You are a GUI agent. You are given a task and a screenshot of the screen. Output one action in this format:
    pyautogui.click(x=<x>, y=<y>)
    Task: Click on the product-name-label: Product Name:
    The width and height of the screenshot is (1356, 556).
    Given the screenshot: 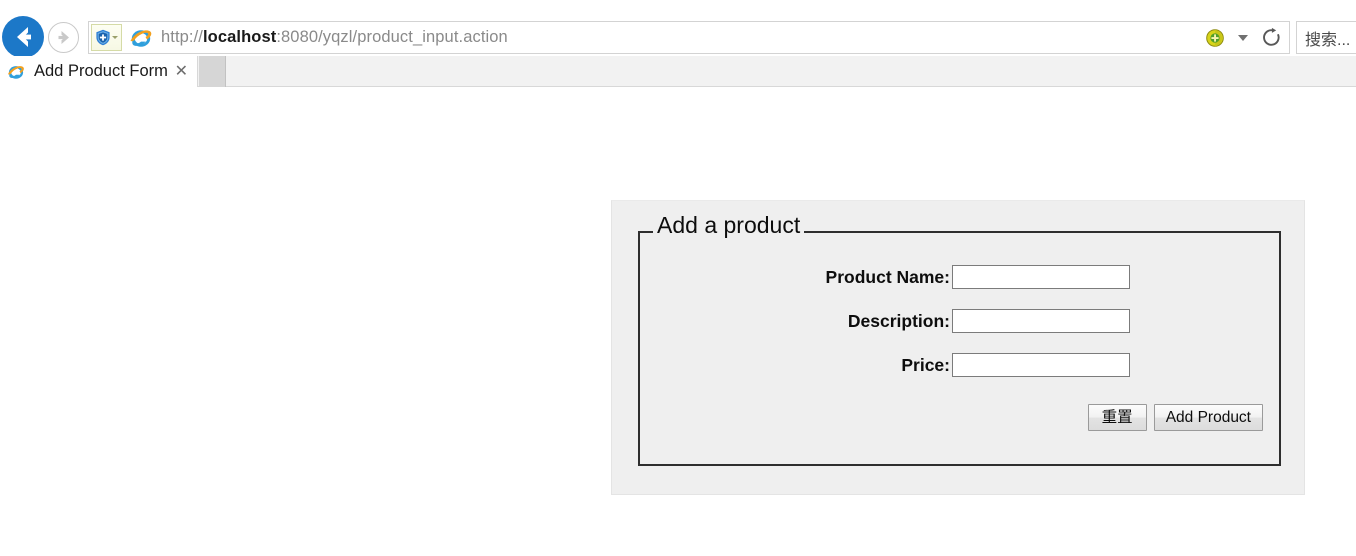 What is the action you would take?
    pyautogui.click(x=887, y=276)
    